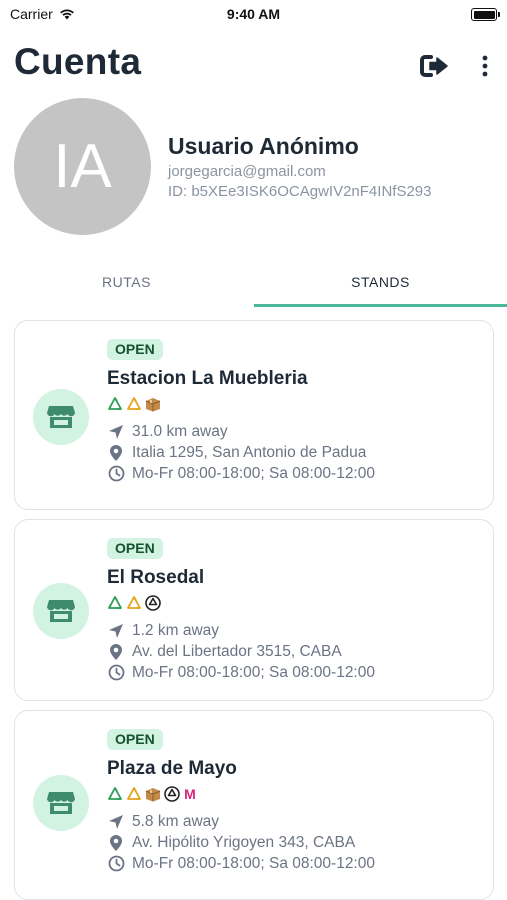  I want to click on distance-text: 31.0 km away, so click(180, 431).